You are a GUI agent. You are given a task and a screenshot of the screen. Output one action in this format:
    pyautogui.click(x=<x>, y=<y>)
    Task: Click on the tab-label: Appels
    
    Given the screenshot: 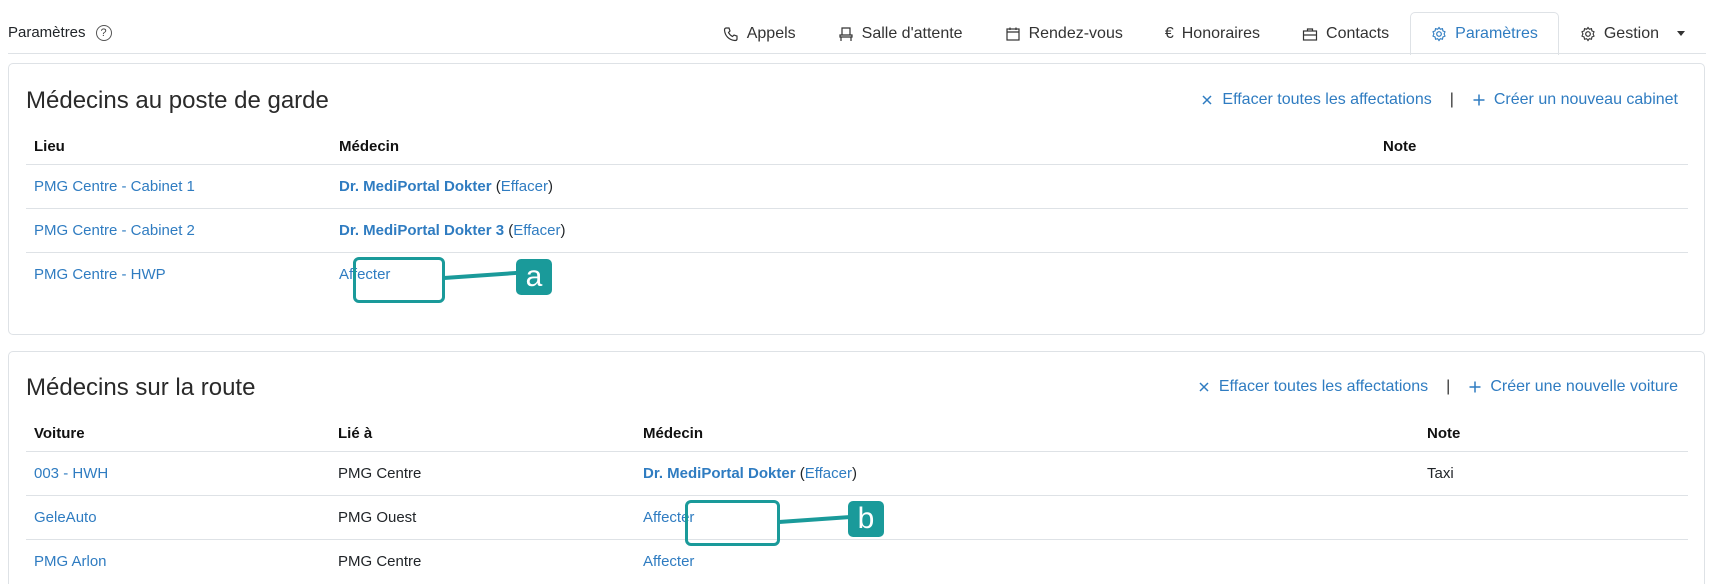 What is the action you would take?
    pyautogui.click(x=771, y=33)
    